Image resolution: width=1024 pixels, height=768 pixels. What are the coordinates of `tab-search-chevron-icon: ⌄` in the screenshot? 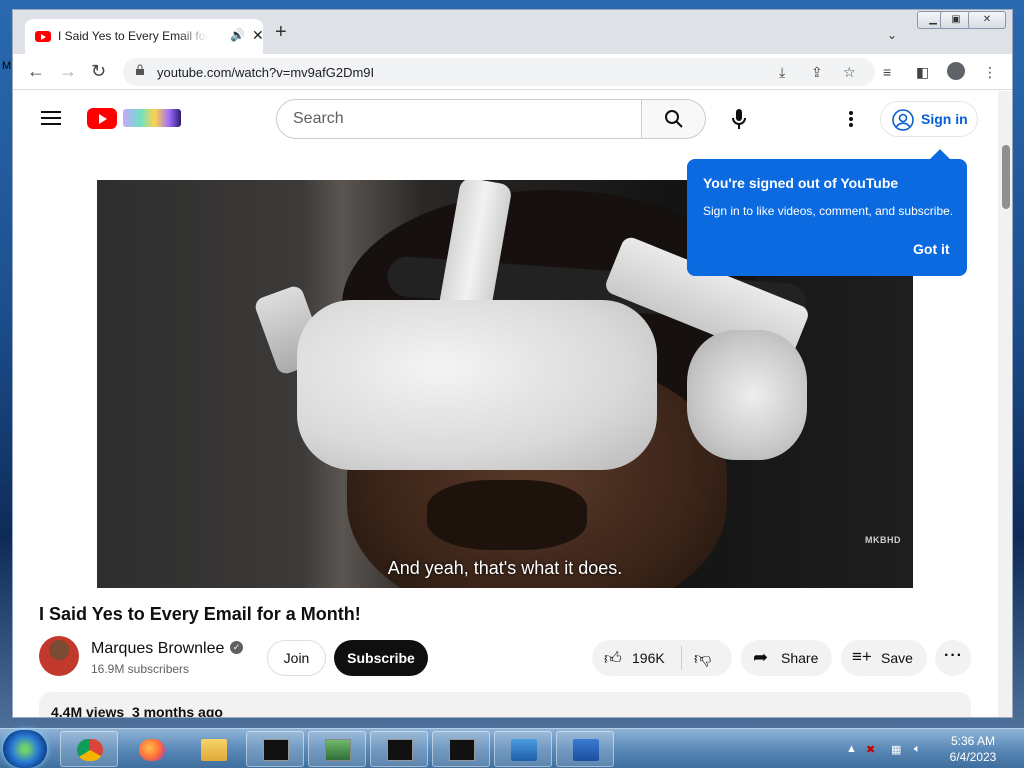 It's located at (892, 35).